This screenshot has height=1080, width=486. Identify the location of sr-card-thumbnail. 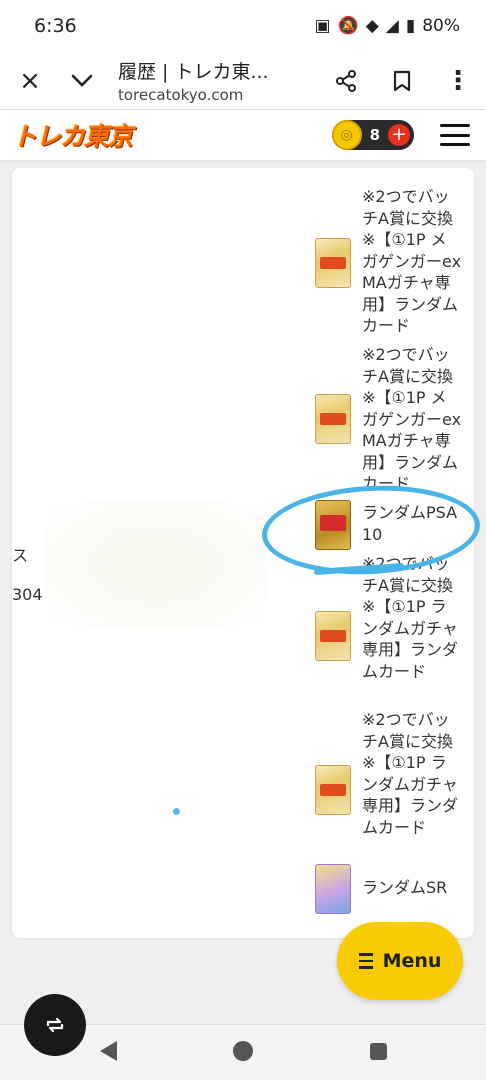
(333, 889).